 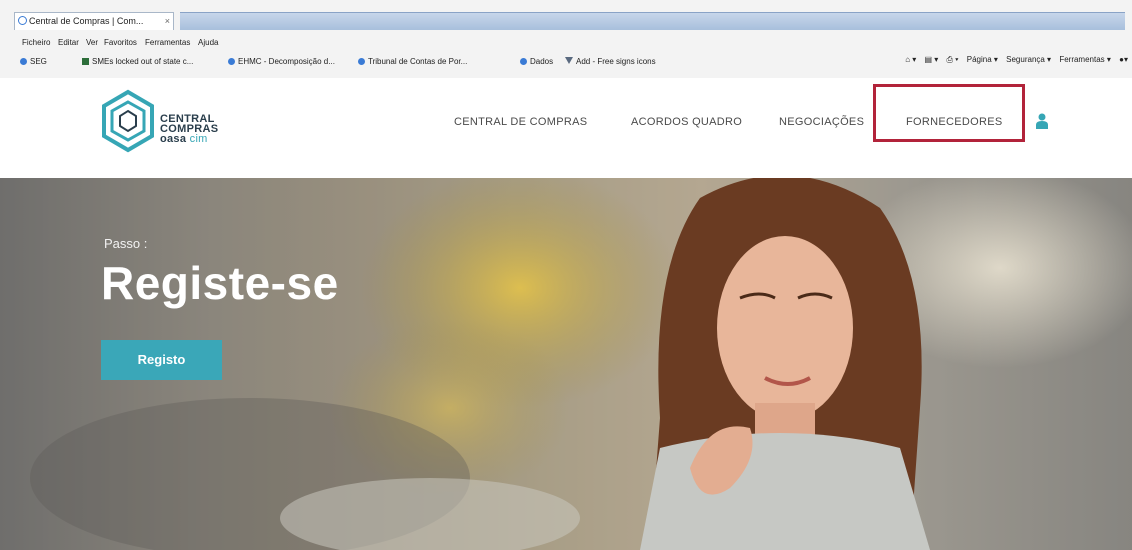 I want to click on nav-negociacoes: NEGOCIAÇÕES, so click(x=821, y=122).